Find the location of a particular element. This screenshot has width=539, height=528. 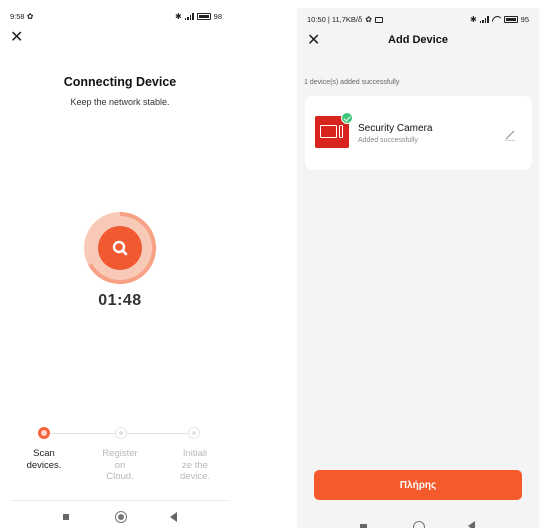

step-initialize-label: Initiali ze the device. is located at coordinates (195, 465).